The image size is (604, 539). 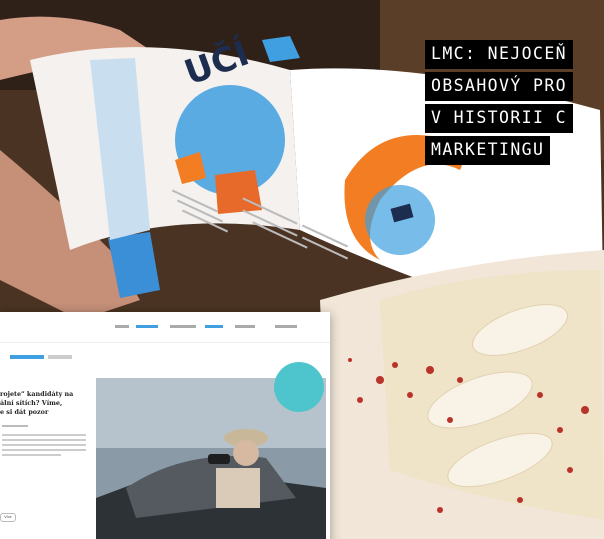 What do you see at coordinates (488, 151) in the screenshot?
I see `caption-line-4: MARKETINGU` at bounding box center [488, 151].